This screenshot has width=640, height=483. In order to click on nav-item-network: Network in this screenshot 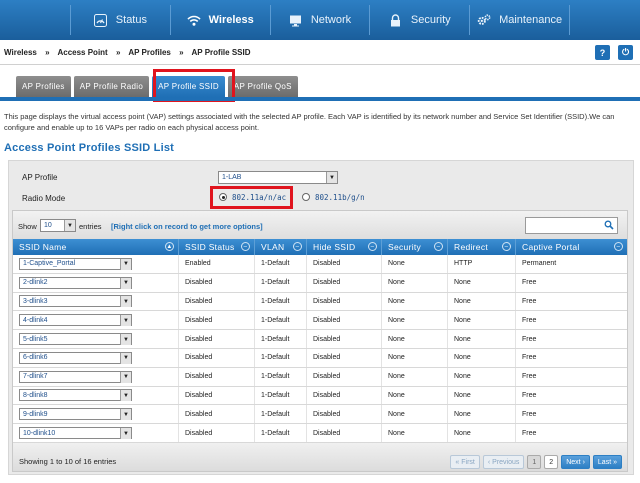, I will do `click(319, 20)`.